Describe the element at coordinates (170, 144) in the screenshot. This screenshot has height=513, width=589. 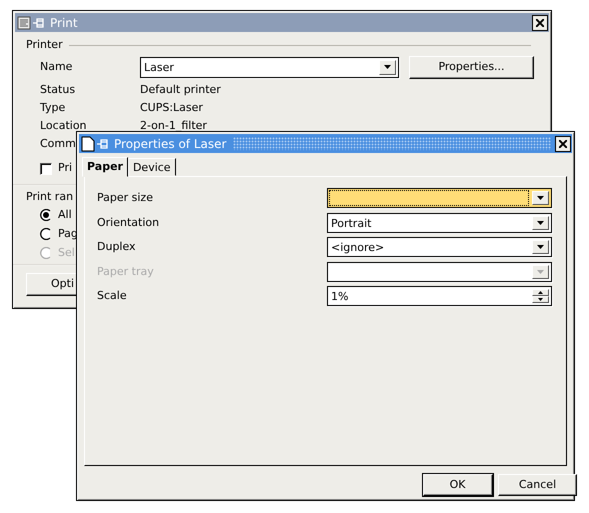
I see `window-title: Properties of Laser` at that location.